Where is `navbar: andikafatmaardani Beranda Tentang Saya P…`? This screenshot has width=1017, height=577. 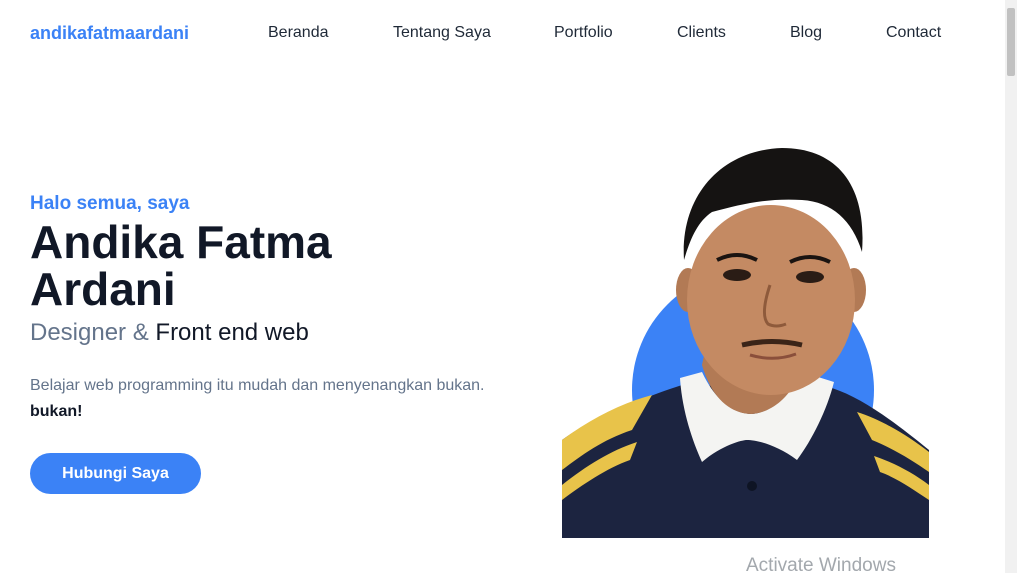
navbar: andikafatmaardani Beranda Tentang Saya P… is located at coordinates (502, 34).